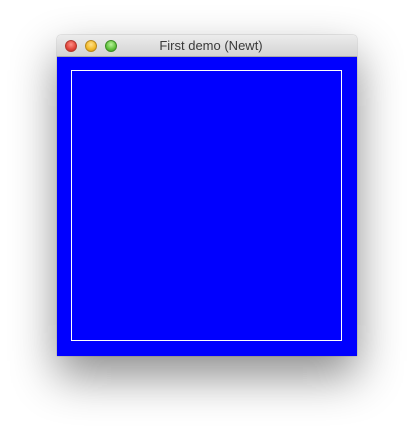 The width and height of the screenshot is (414, 436). I want to click on title-bar: First demo (Newt), so click(207, 46).